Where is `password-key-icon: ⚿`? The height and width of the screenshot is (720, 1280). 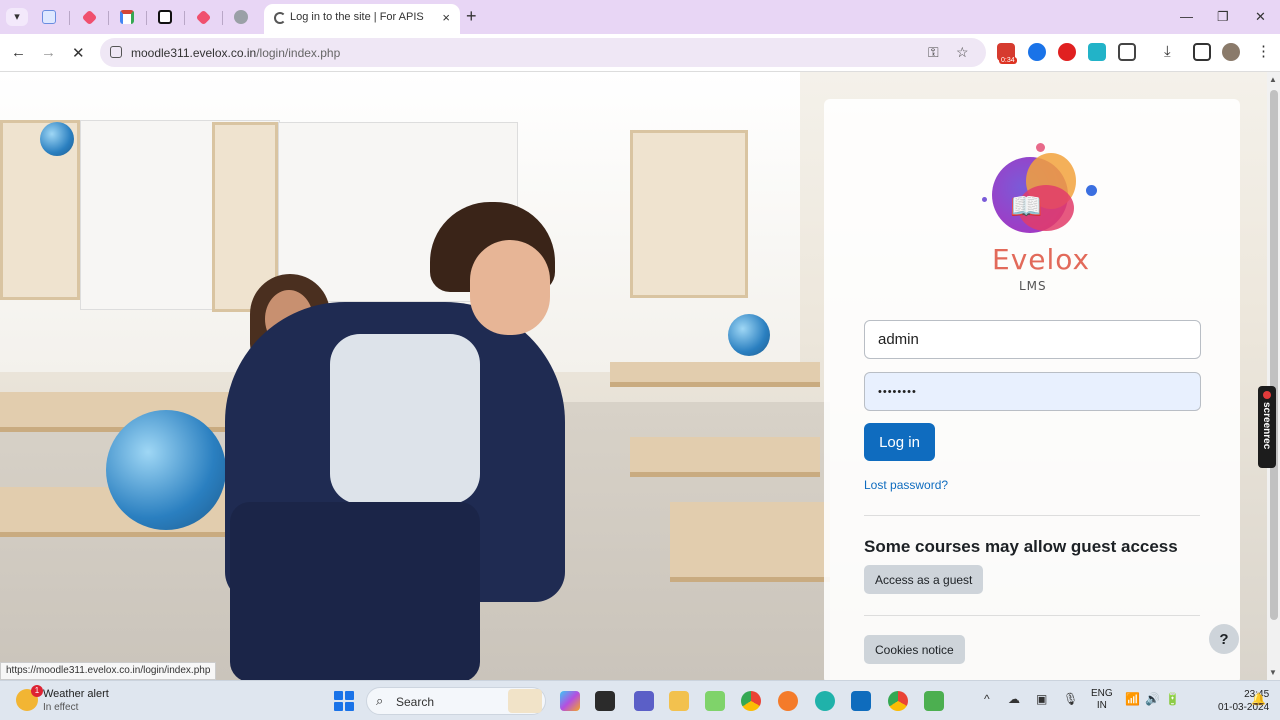
password-key-icon: ⚿ is located at coordinates (933, 52).